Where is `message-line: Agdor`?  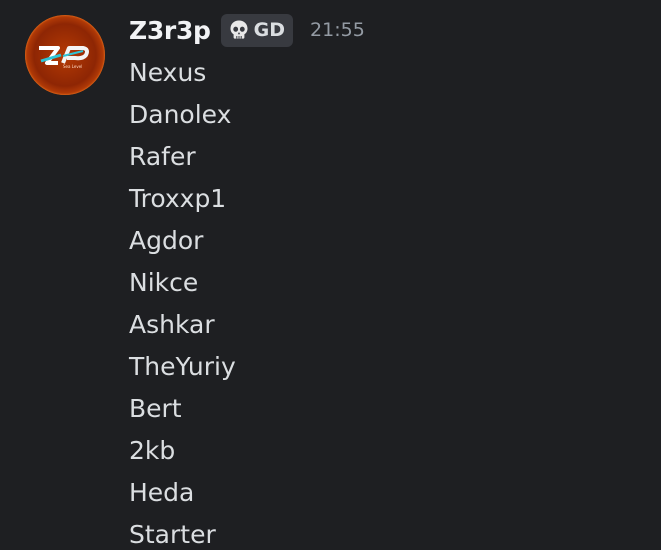 message-line: Agdor is located at coordinates (166, 240).